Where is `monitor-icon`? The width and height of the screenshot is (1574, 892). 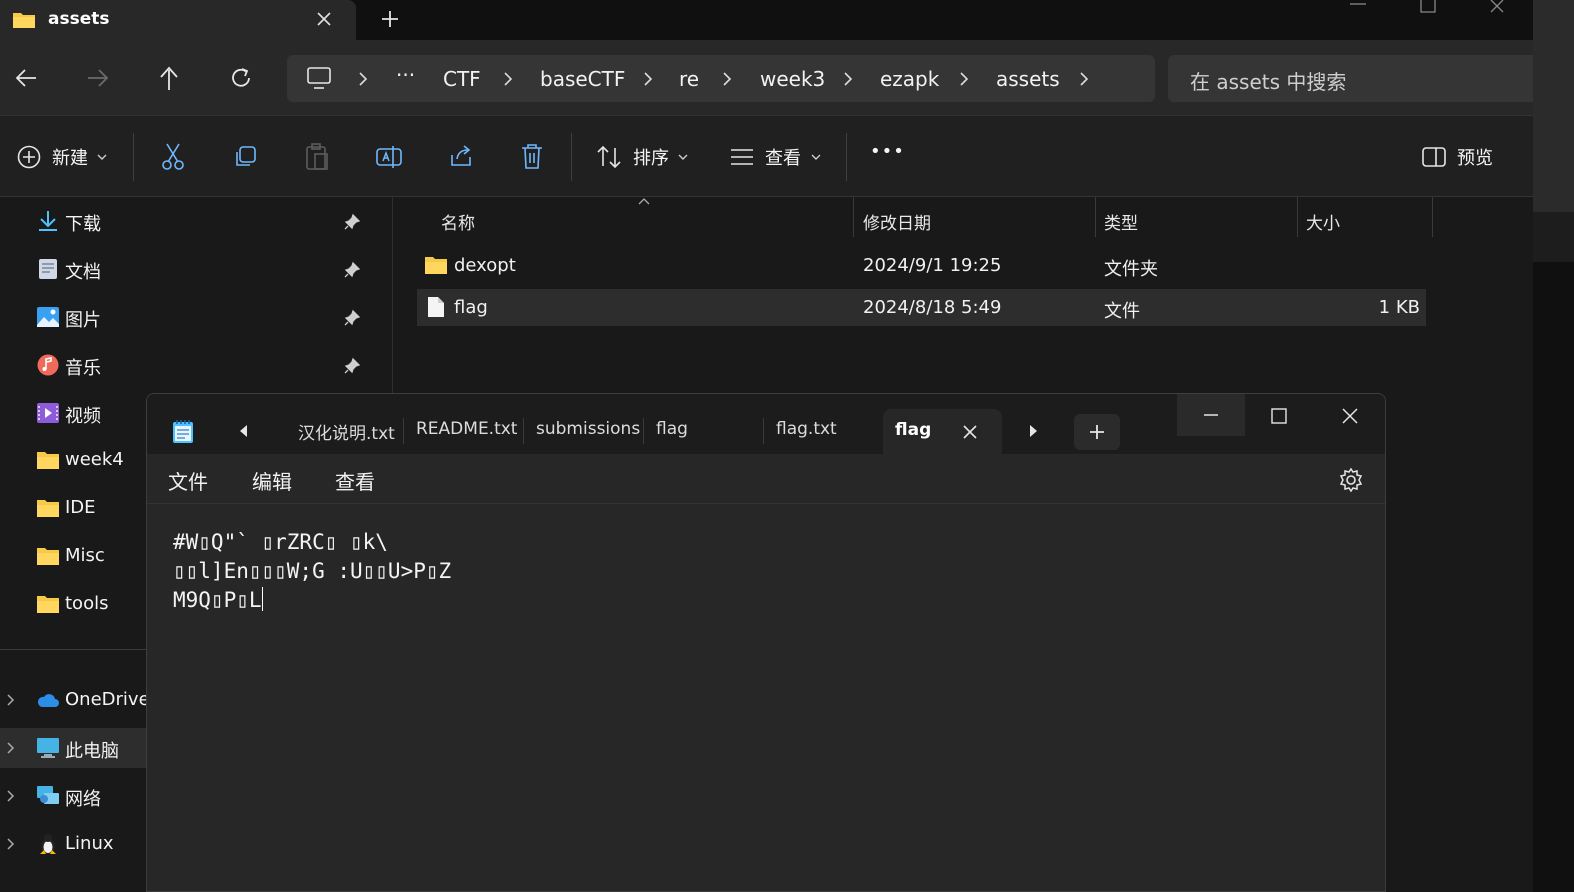
monitor-icon is located at coordinates (319, 78).